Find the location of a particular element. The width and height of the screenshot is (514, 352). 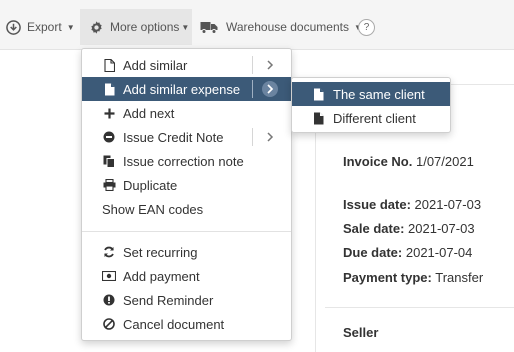

print-icon is located at coordinates (109, 185).